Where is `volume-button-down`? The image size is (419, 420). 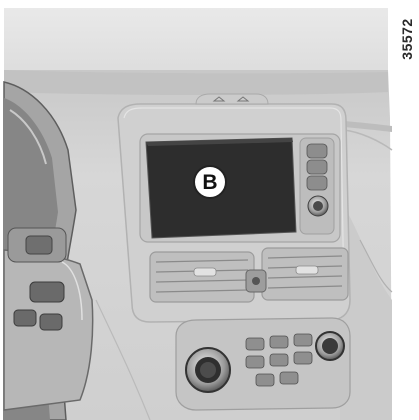 volume-button-down is located at coordinates (317, 167).